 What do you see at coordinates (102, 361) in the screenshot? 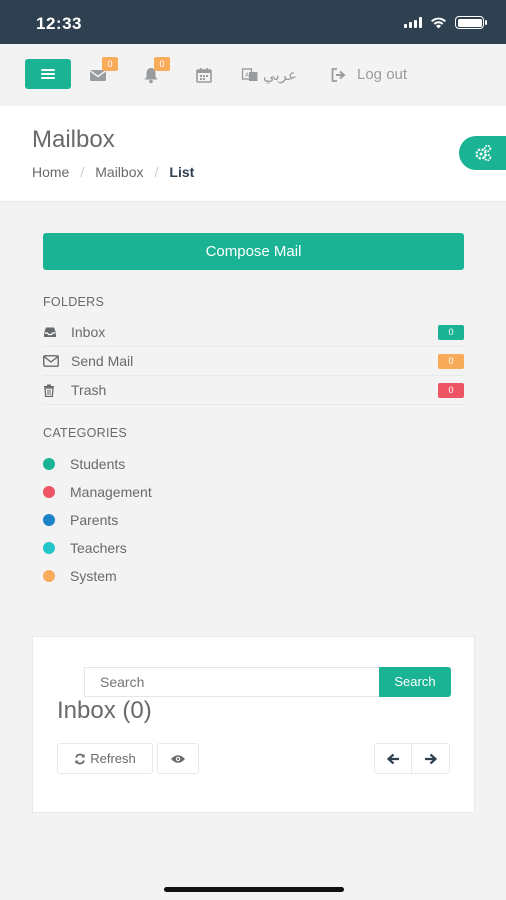
I see `folder-label: Send Mail` at bounding box center [102, 361].